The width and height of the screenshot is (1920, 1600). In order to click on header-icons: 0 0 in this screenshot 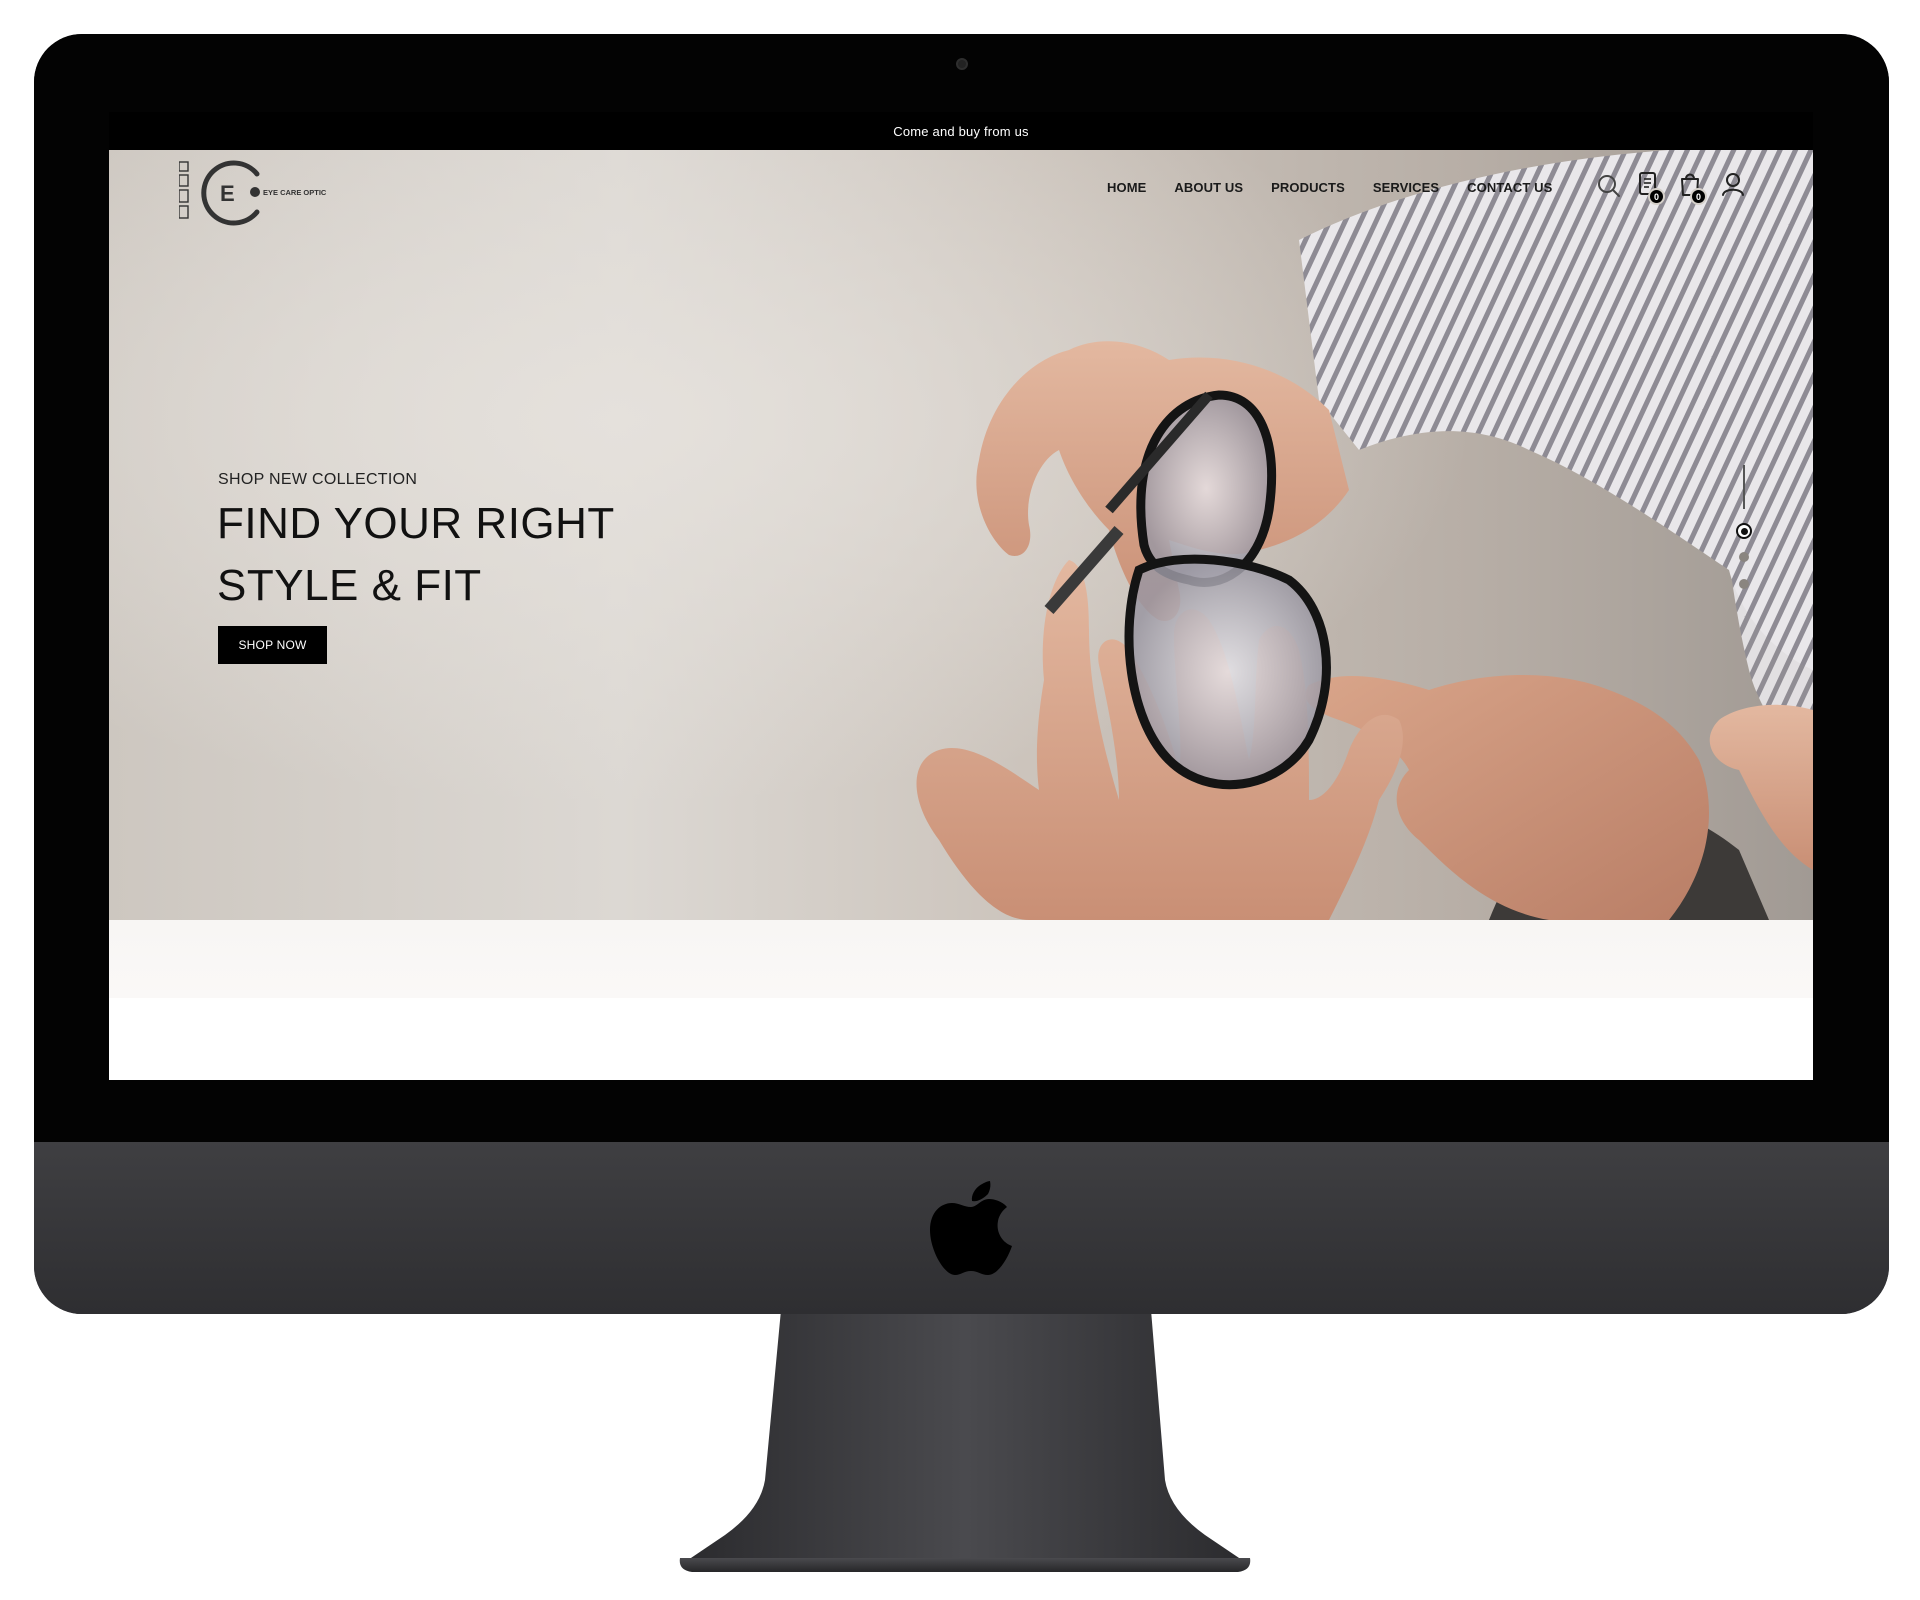, I will do `click(1674, 190)`.